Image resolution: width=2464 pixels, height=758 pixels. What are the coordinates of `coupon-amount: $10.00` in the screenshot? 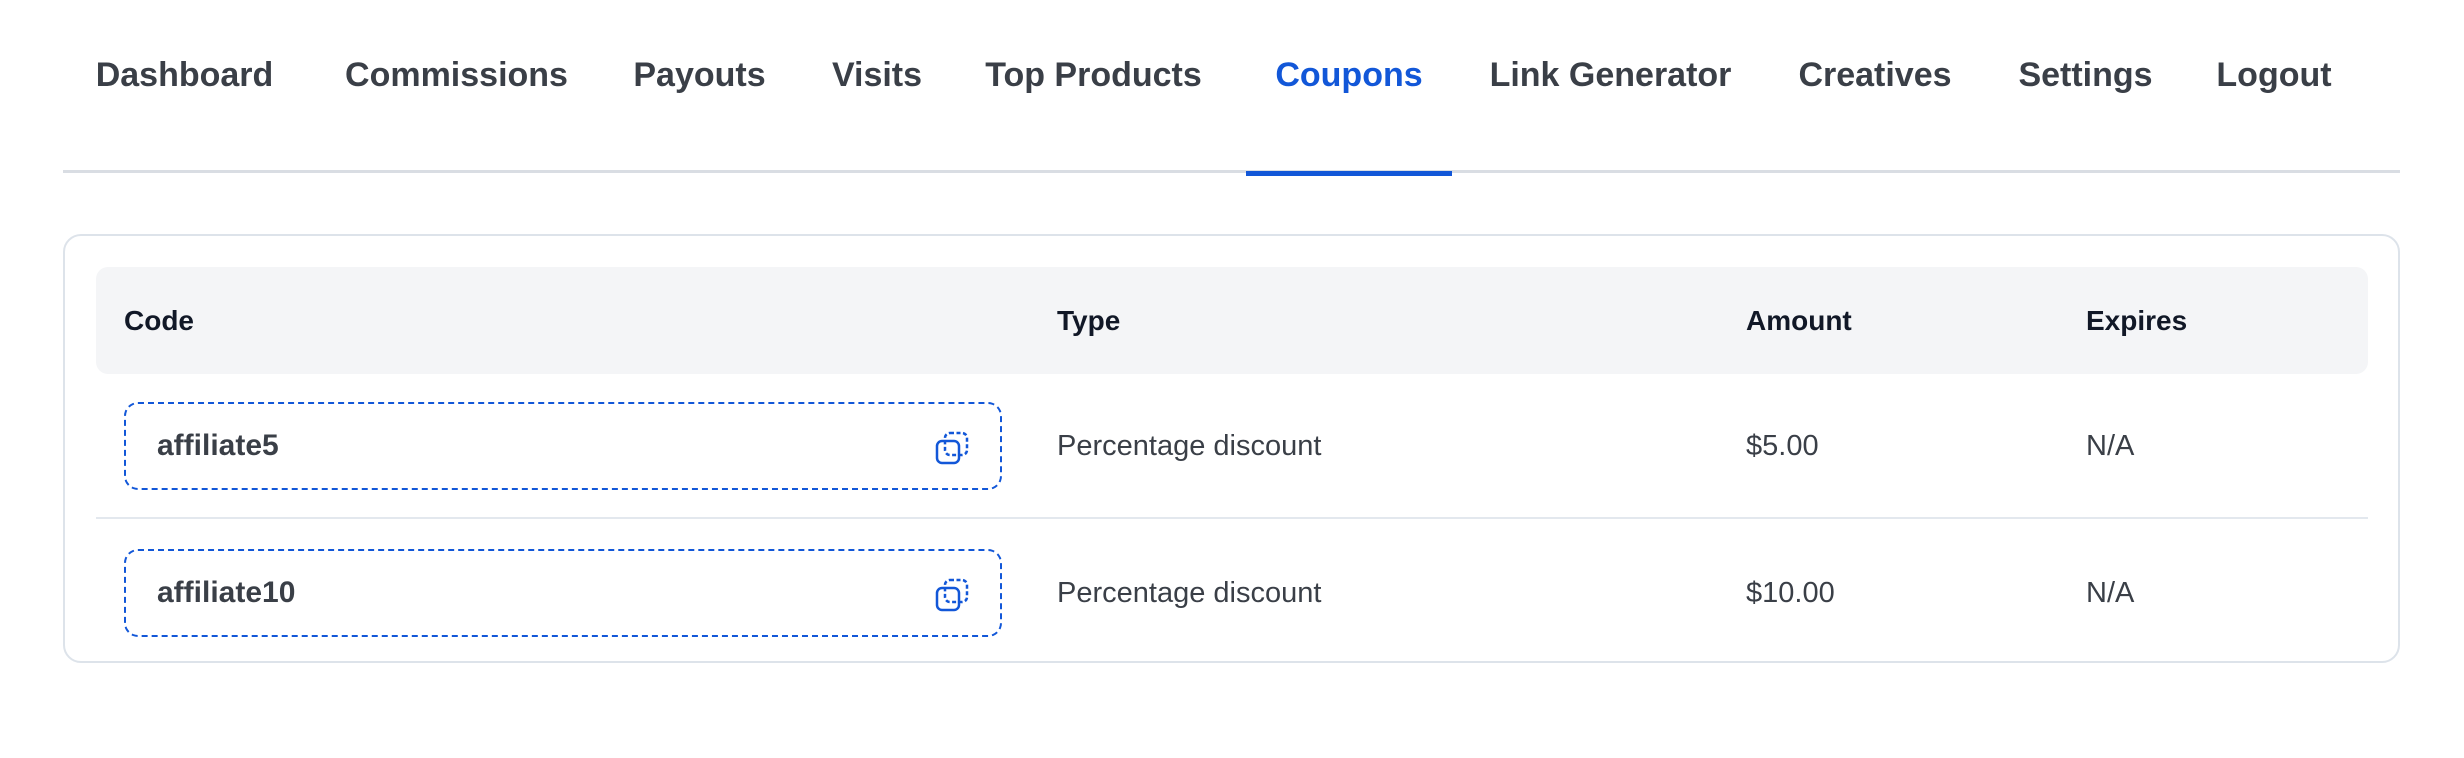 It's located at (1790, 593).